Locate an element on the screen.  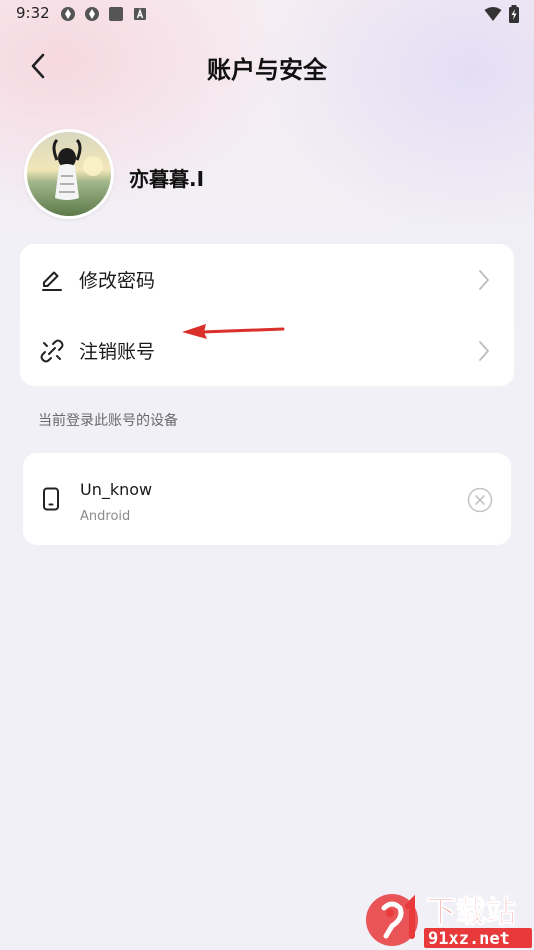
device-item: Un_know Android is located at coordinates (267, 499).